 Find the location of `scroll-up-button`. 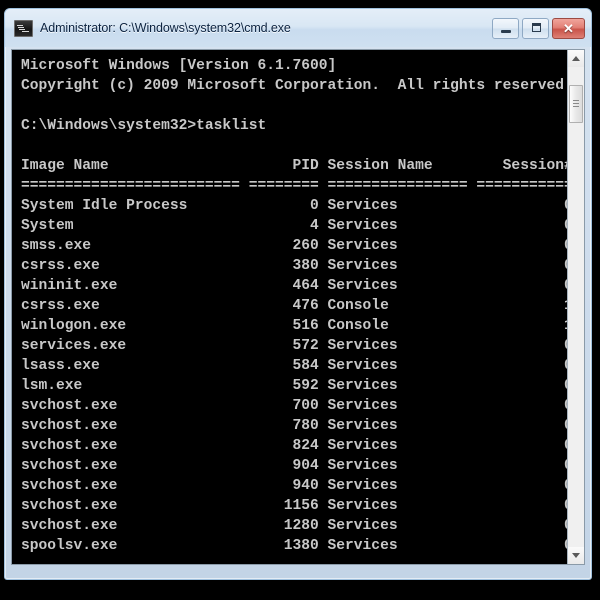

scroll-up-button is located at coordinates (576, 58).